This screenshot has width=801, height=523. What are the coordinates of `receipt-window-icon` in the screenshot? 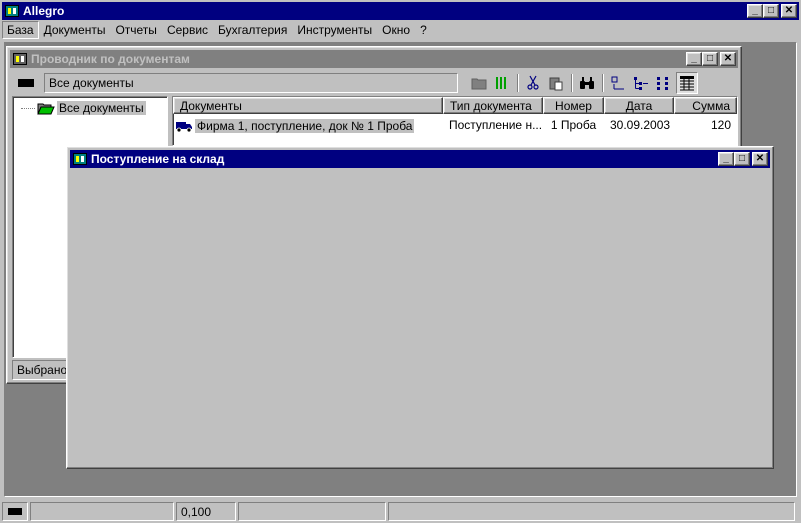 It's located at (80, 159).